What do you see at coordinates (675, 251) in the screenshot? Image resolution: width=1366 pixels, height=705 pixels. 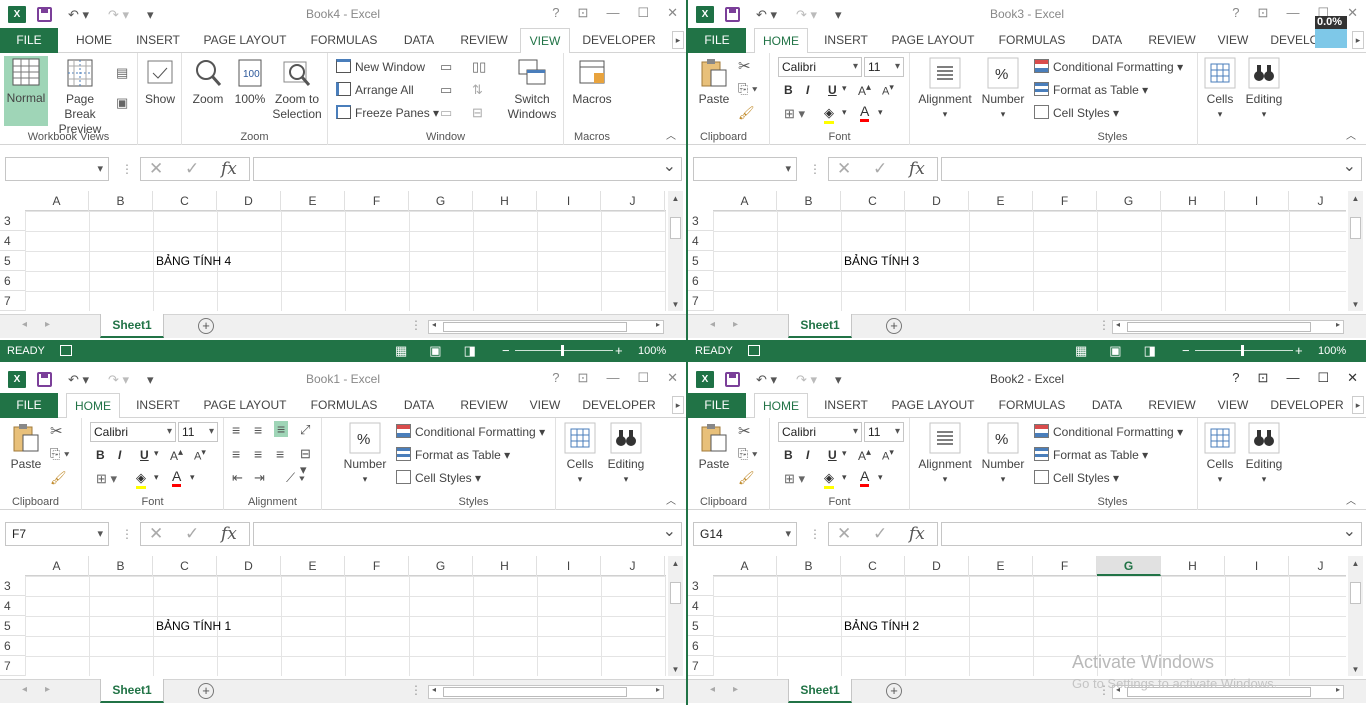 I see `vertical-scrollbar: ▲ ▼` at bounding box center [675, 251].